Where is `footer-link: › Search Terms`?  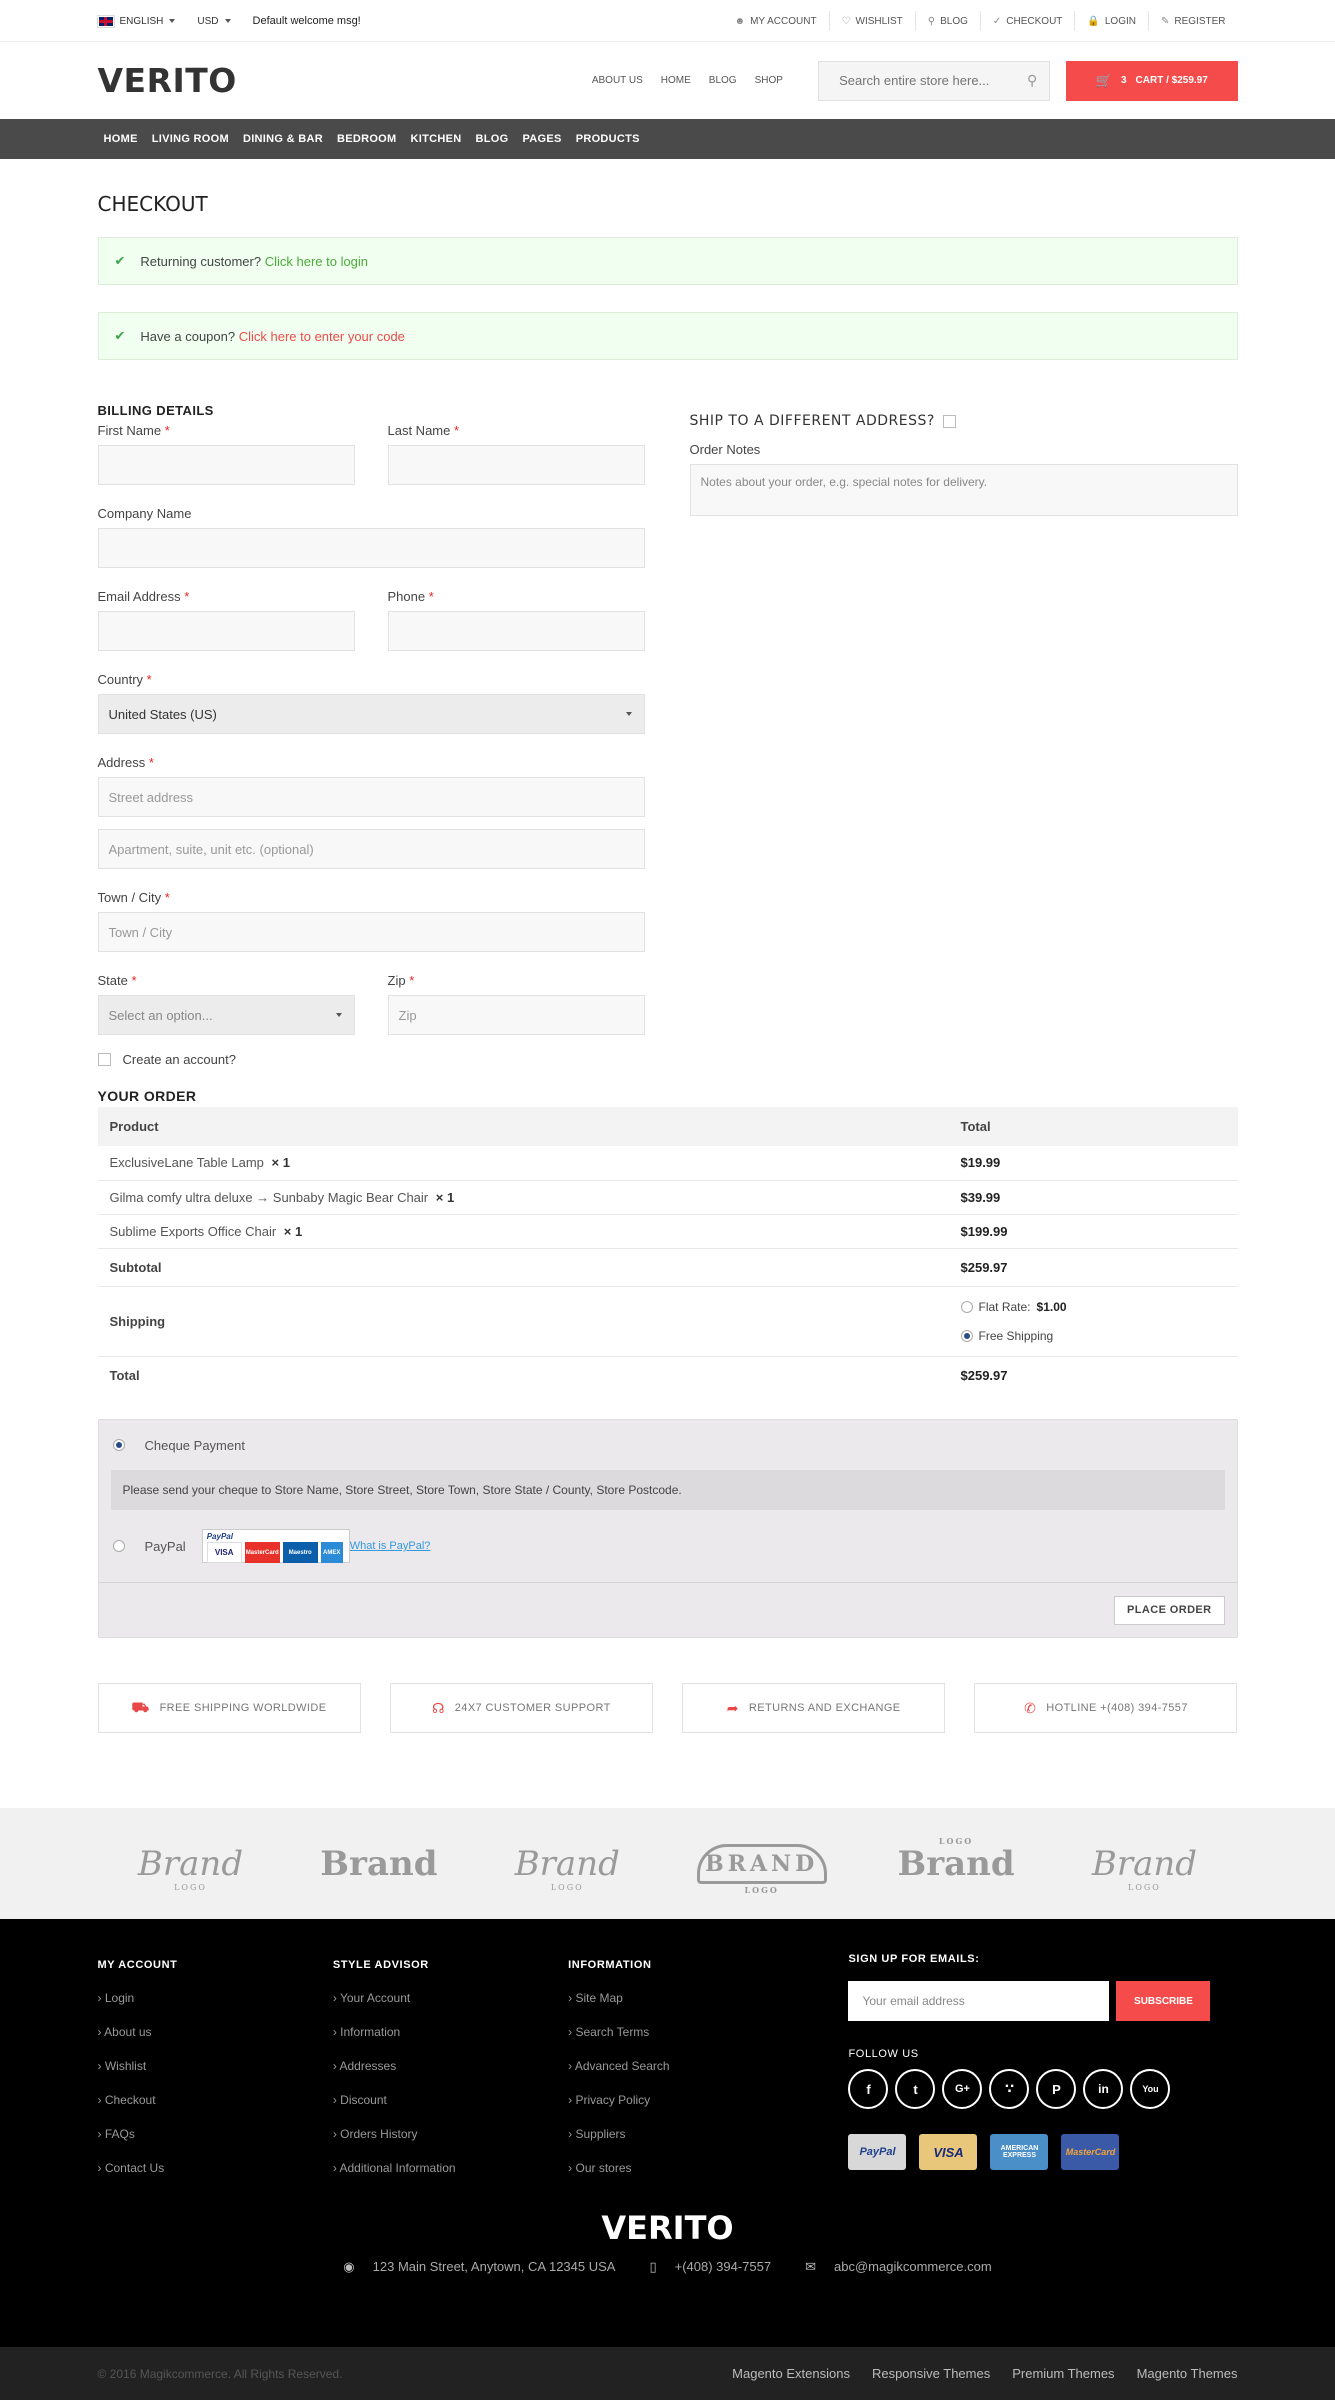 footer-link: › Search Terms is located at coordinates (685, 2042).